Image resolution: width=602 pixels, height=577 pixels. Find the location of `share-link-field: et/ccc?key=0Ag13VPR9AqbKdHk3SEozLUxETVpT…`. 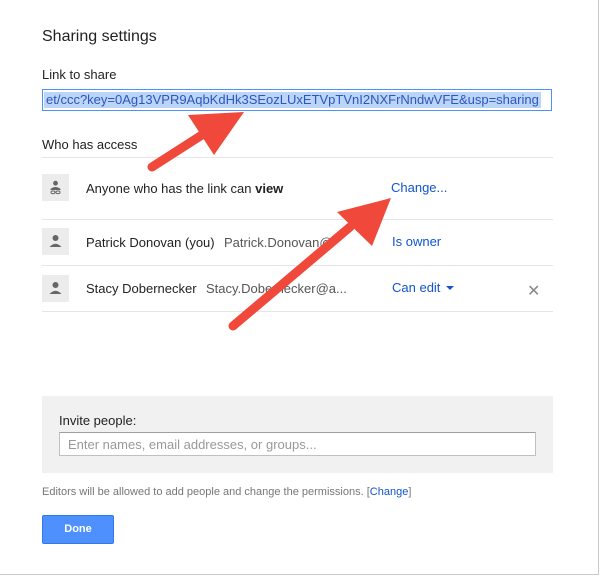

share-link-field: et/ccc?key=0Ag13VPR9AqbKdHk3SEozLUxETVpT… is located at coordinates (297, 100).